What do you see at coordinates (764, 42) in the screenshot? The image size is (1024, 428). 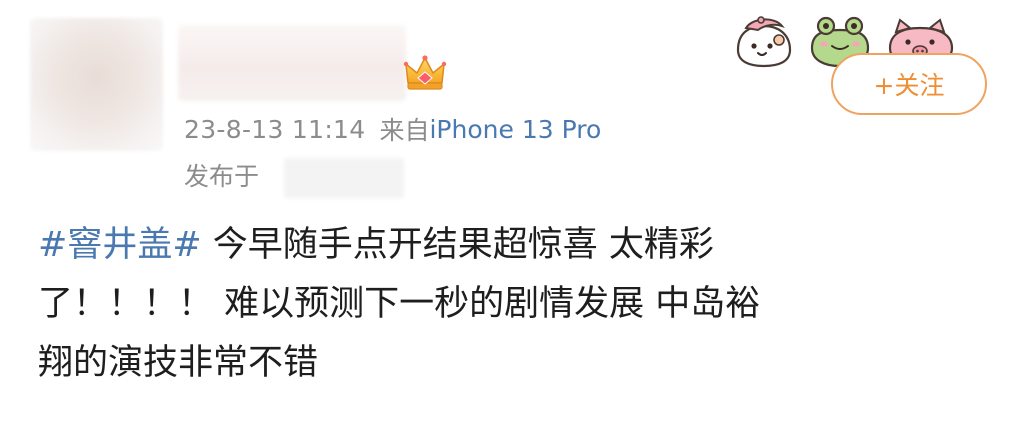 I see `egg-sticker-icon` at bounding box center [764, 42].